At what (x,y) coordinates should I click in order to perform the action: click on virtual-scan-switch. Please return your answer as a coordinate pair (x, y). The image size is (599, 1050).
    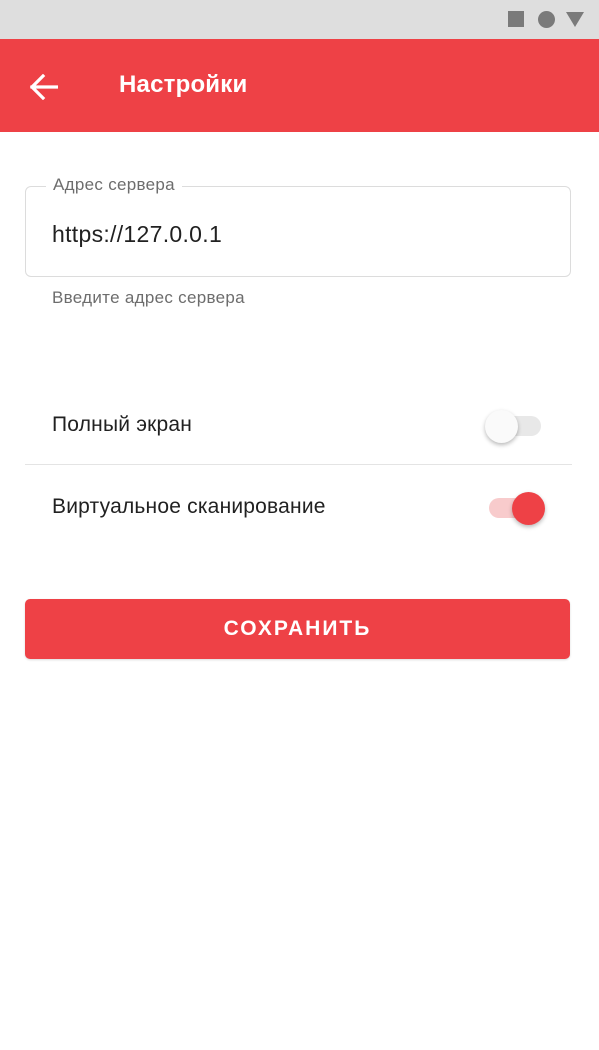
    Looking at the image, I should click on (515, 507).